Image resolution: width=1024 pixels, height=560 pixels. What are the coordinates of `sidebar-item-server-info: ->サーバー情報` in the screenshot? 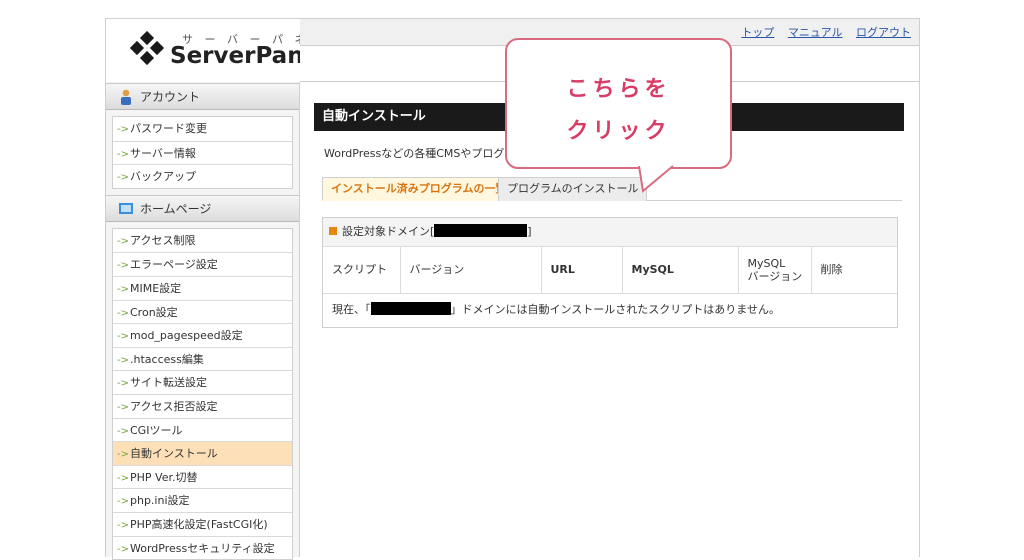 It's located at (202, 152).